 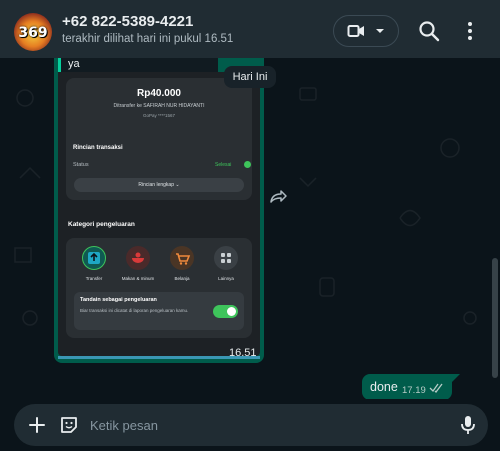 I want to click on category-label: Transfer, so click(x=94, y=278).